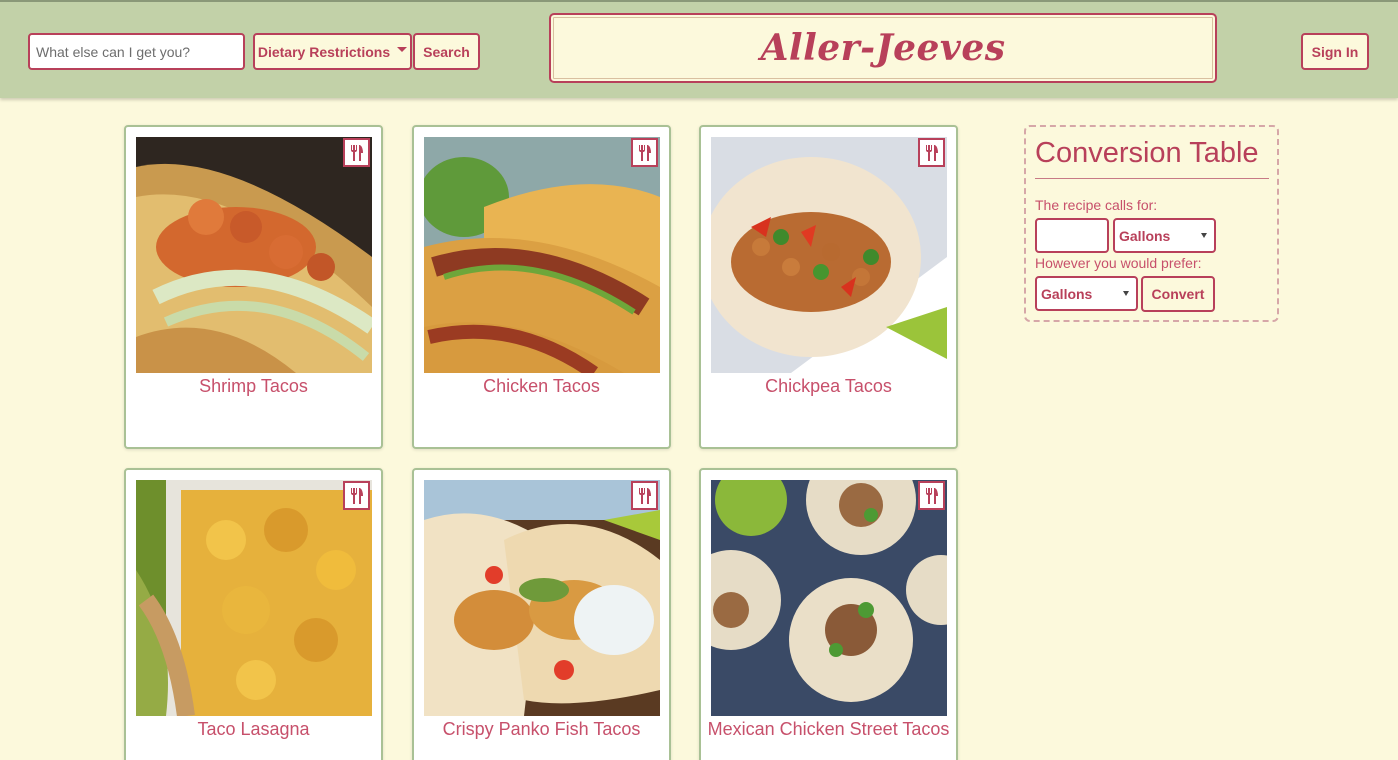 The width and height of the screenshot is (1398, 760). Describe the element at coordinates (828, 729) in the screenshot. I see `recipe-title: Mexican Chicken Street Tacos` at that location.